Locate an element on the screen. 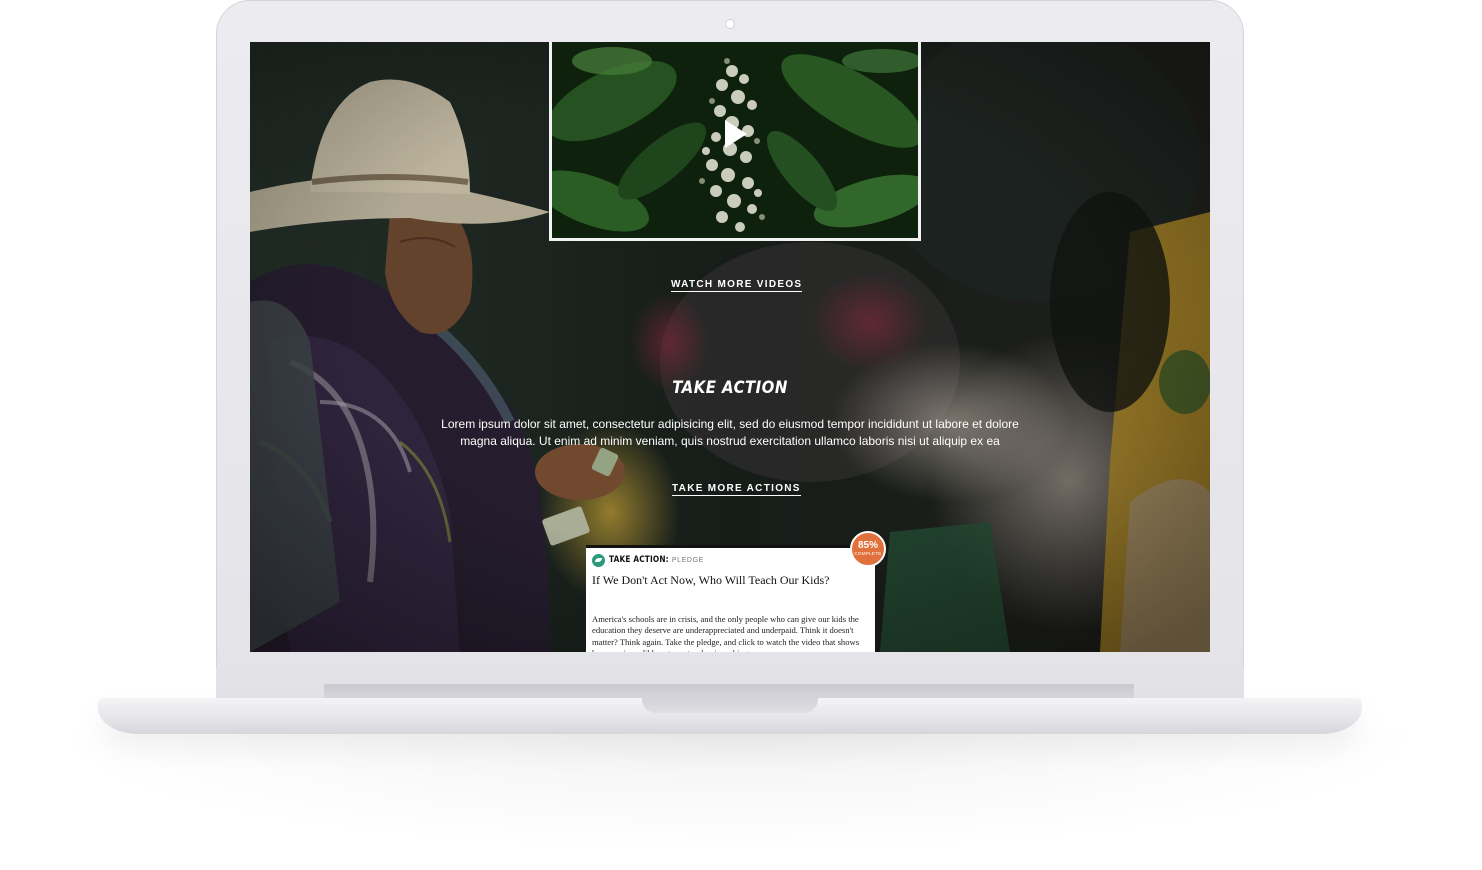 This screenshot has width=1482, height=870. progress-percent: 85% is located at coordinates (867, 545).